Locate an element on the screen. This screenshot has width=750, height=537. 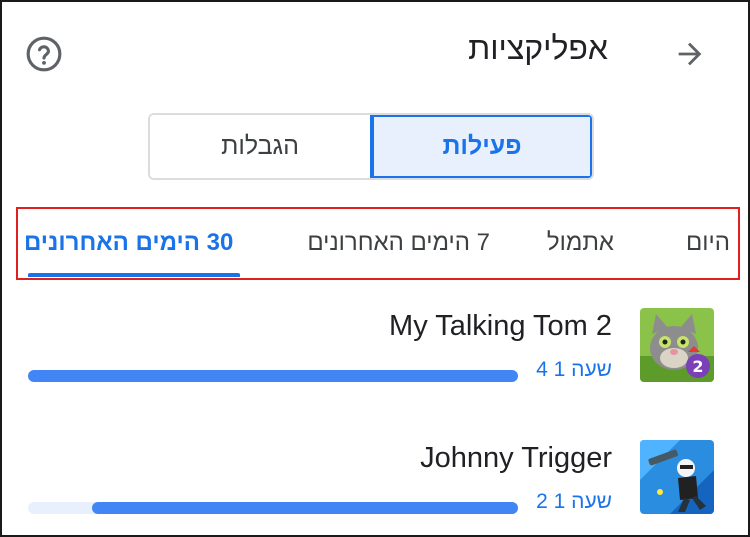
app-name: My Talking Tom 2 is located at coordinates (500, 326).